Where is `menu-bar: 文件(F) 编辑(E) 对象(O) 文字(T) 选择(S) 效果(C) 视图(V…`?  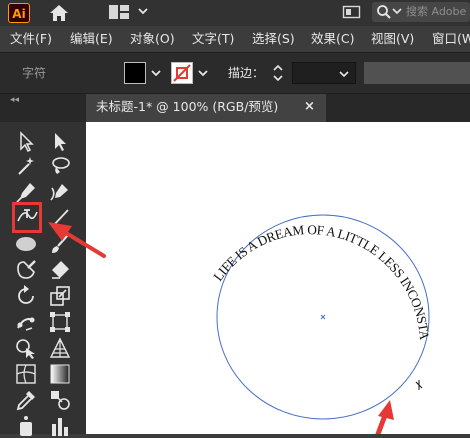
menu-bar: 文件(F) 编辑(E) 对象(O) 文字(T) 选择(S) 效果(C) 视图(V… is located at coordinates (235, 39).